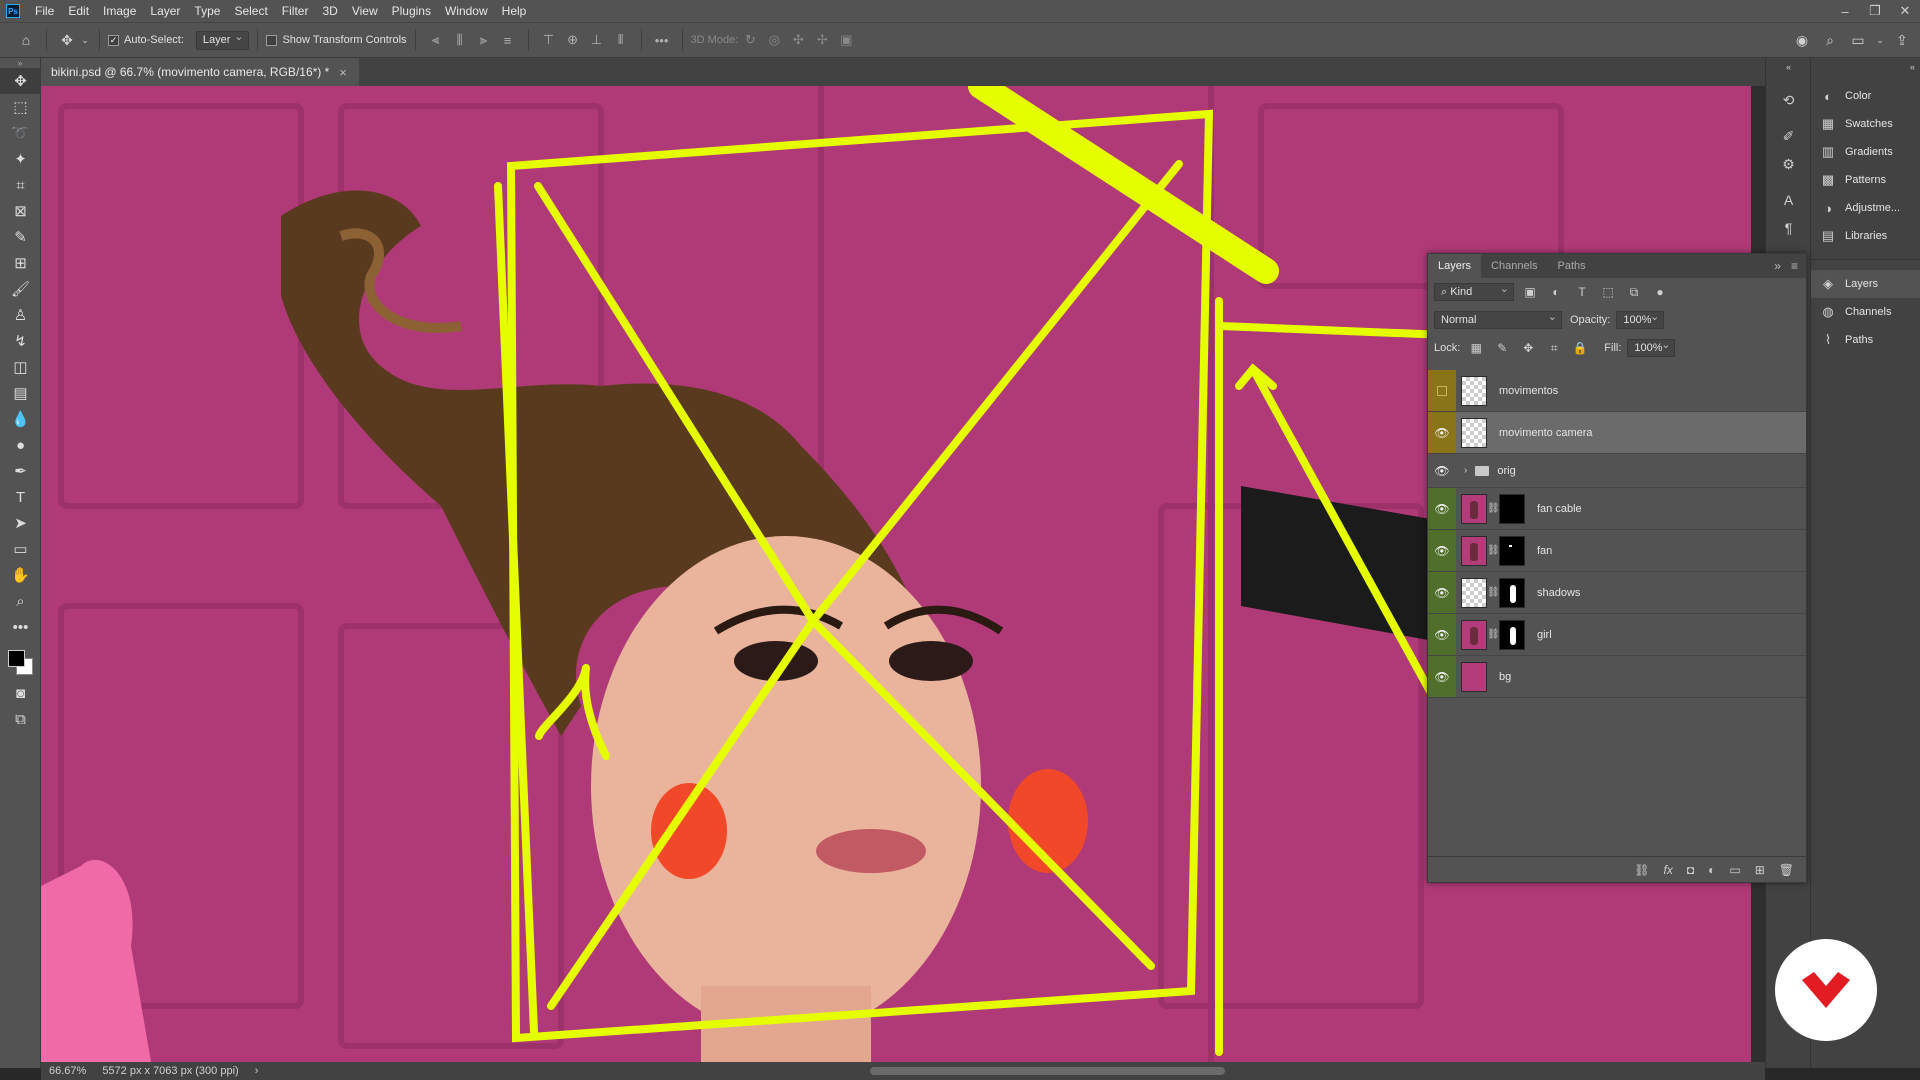  What do you see at coordinates (20, 263) in the screenshot?
I see `healing-brush-tool-icon: ⊞` at bounding box center [20, 263].